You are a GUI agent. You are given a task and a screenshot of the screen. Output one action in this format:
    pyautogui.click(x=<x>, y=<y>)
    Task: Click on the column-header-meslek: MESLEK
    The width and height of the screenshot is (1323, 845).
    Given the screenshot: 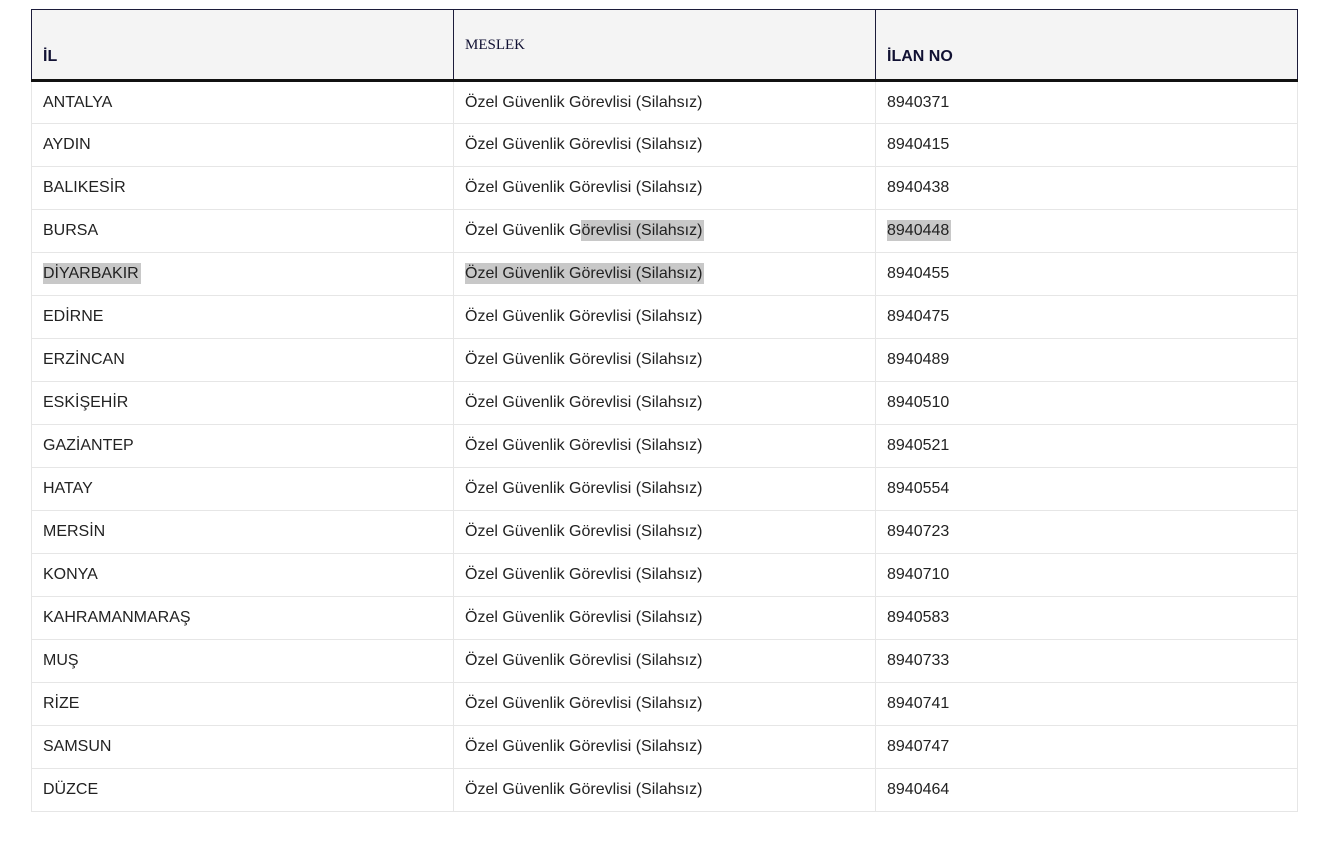 What is the action you would take?
    pyautogui.click(x=664, y=45)
    